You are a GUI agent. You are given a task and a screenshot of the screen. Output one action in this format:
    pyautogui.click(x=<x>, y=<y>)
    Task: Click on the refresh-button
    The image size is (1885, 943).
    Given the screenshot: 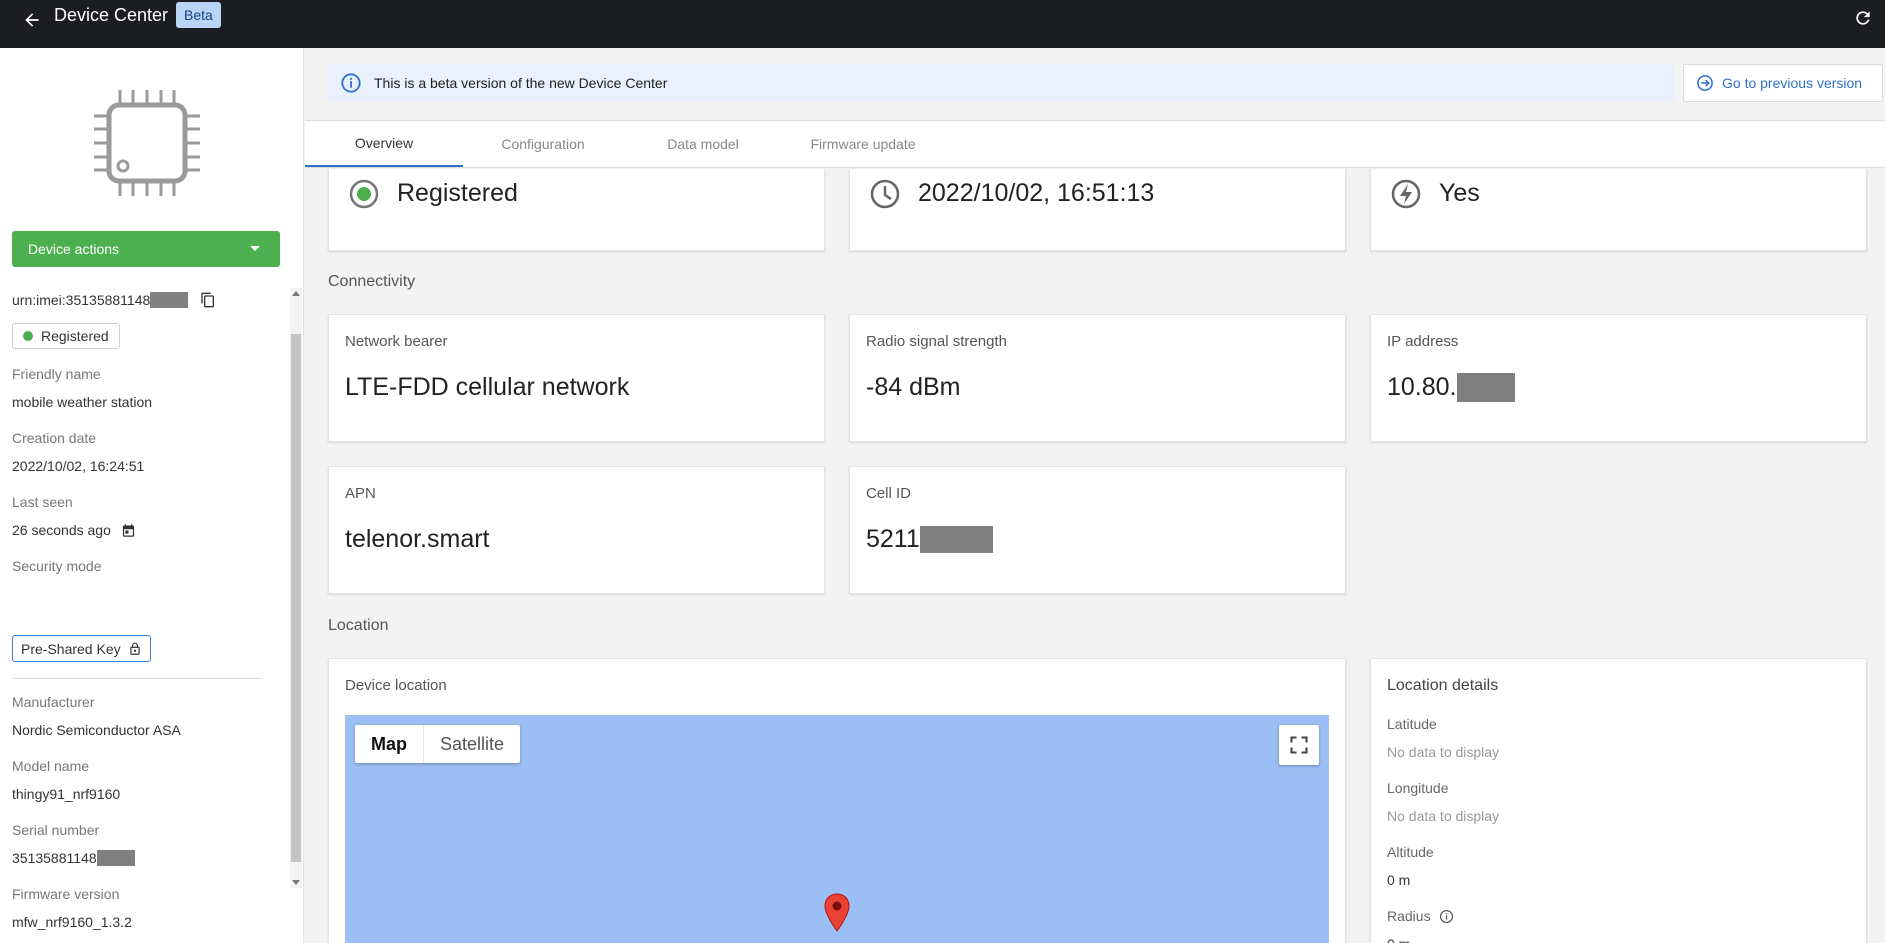 What is the action you would take?
    pyautogui.click(x=1863, y=18)
    